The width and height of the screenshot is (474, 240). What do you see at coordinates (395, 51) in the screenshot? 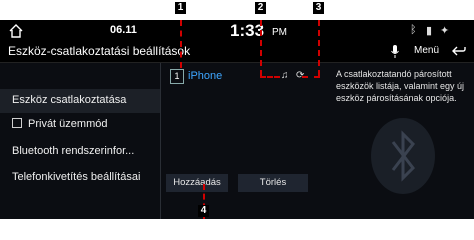
I see `microphone-icon` at bounding box center [395, 51].